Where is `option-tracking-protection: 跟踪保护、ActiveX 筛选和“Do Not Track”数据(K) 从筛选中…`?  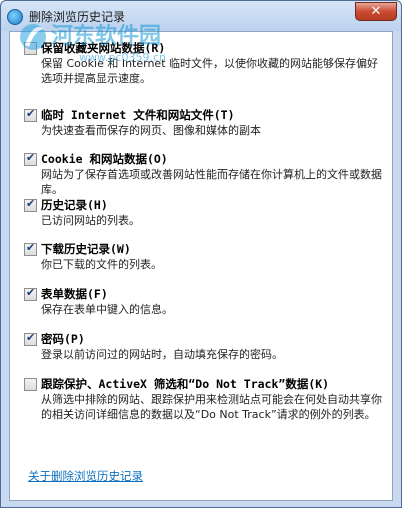 option-tracking-protection: 跟踪保护、ActiveX 筛选和“Do Not Track”数据(K) 从筛选中… is located at coordinates (204, 408).